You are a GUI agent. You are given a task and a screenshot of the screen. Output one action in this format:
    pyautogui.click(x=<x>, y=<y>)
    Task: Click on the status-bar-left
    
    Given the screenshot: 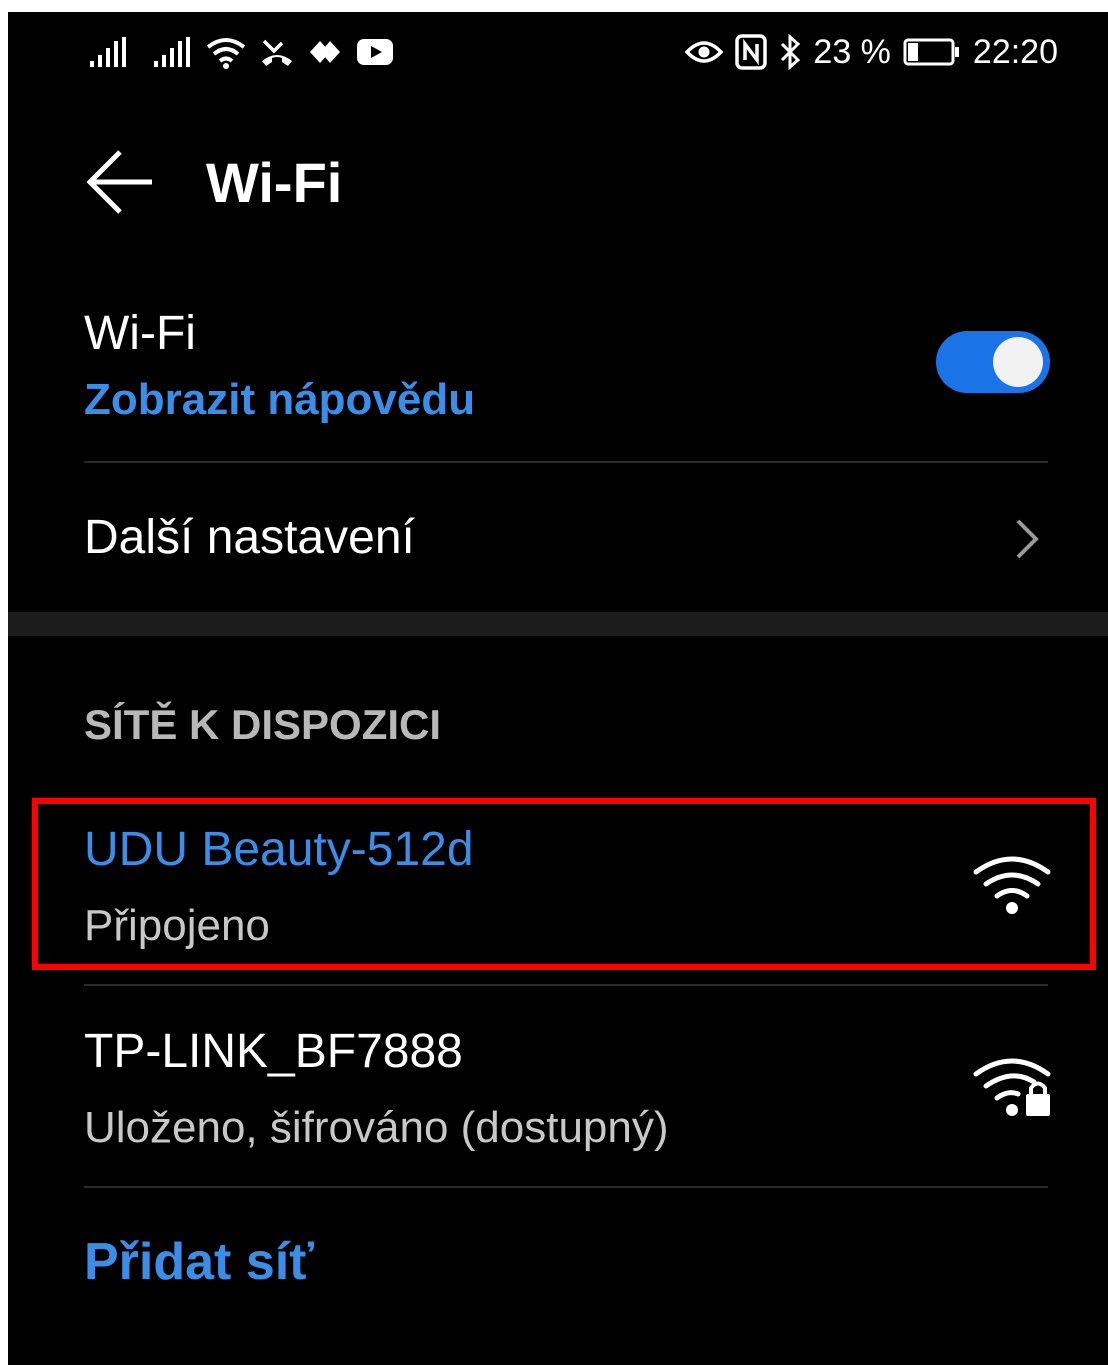 What is the action you would take?
    pyautogui.click(x=241, y=52)
    